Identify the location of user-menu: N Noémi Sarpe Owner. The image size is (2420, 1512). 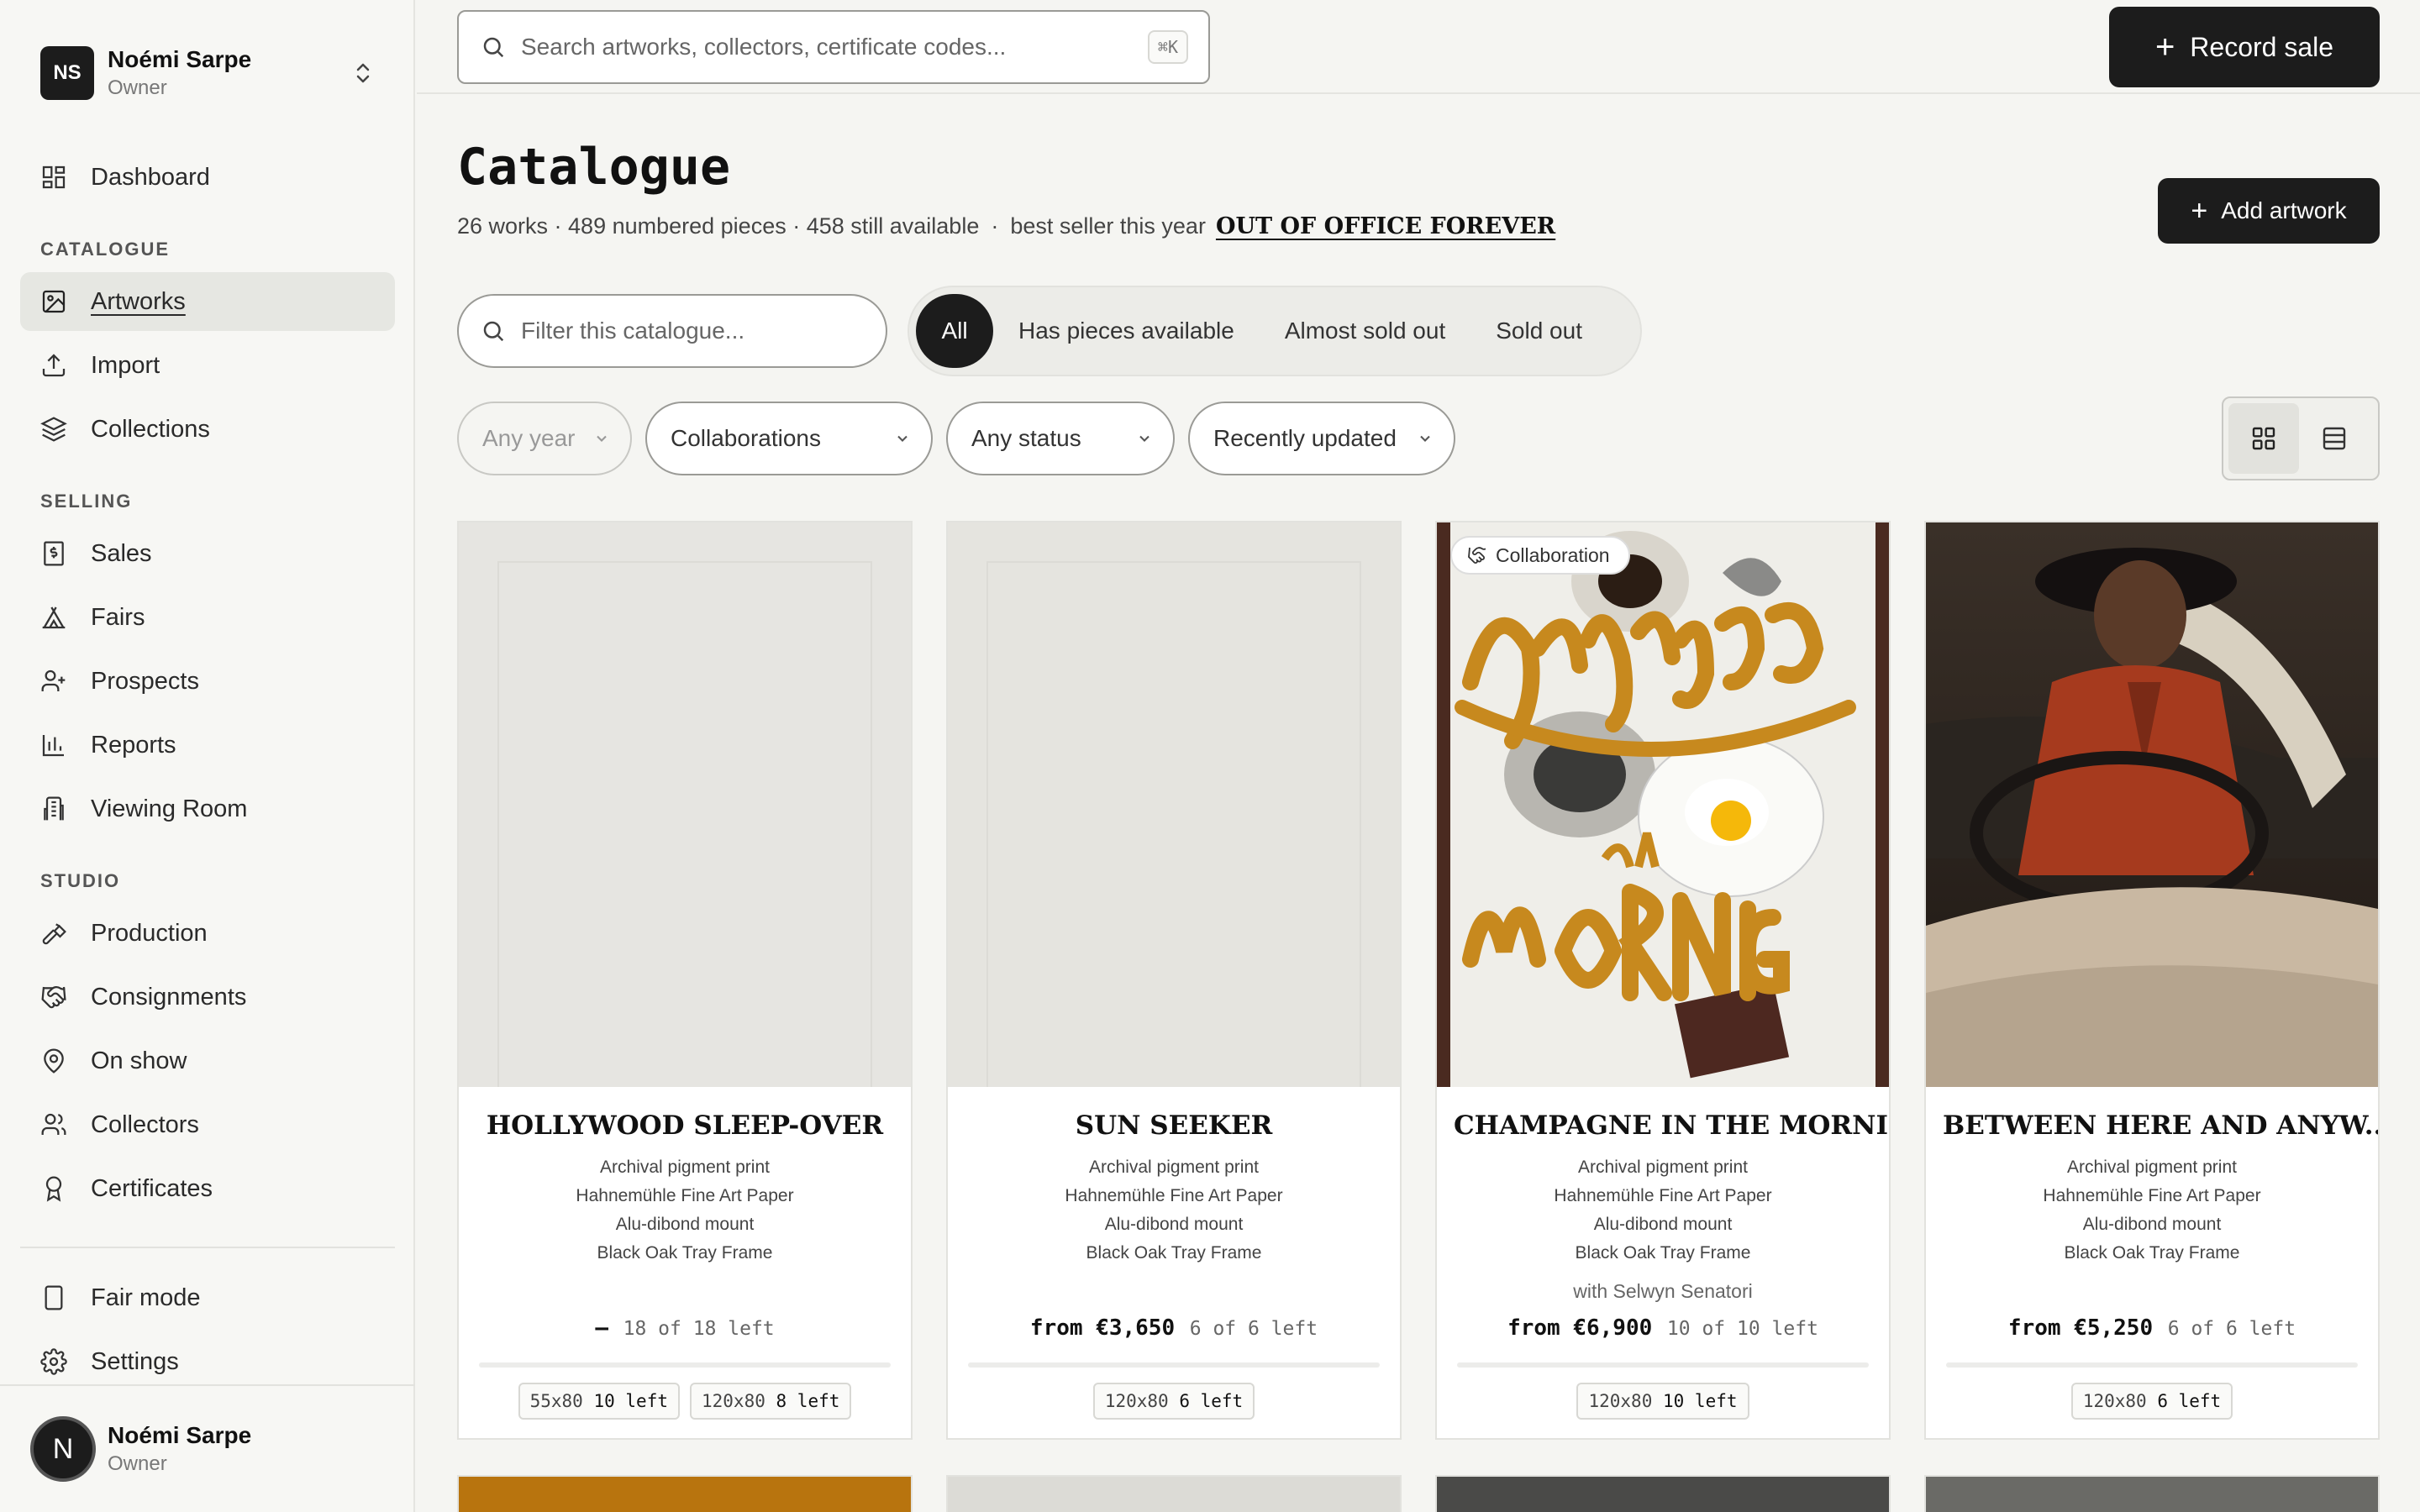
(207, 1448).